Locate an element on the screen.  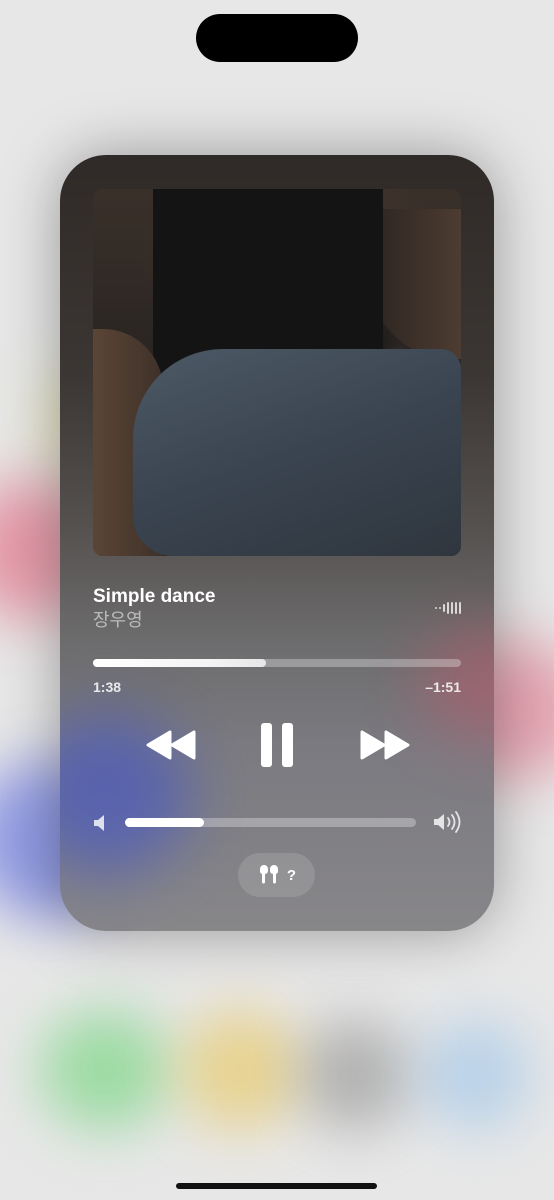
fast-forward-icon is located at coordinates (385, 745).